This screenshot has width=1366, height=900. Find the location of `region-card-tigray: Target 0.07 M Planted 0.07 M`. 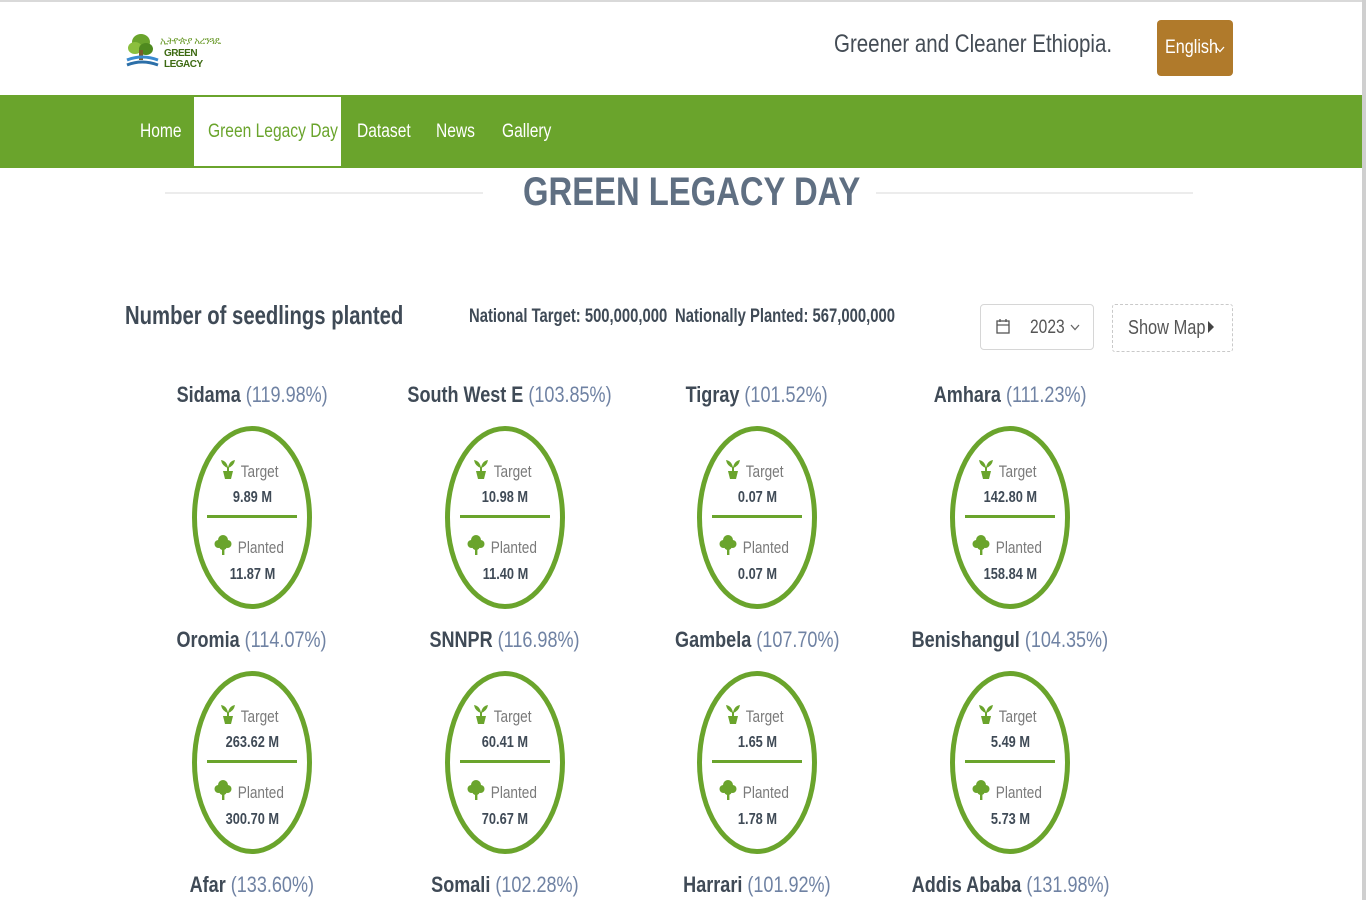

region-card-tigray: Target 0.07 M Planted 0.07 M is located at coordinates (757, 517).